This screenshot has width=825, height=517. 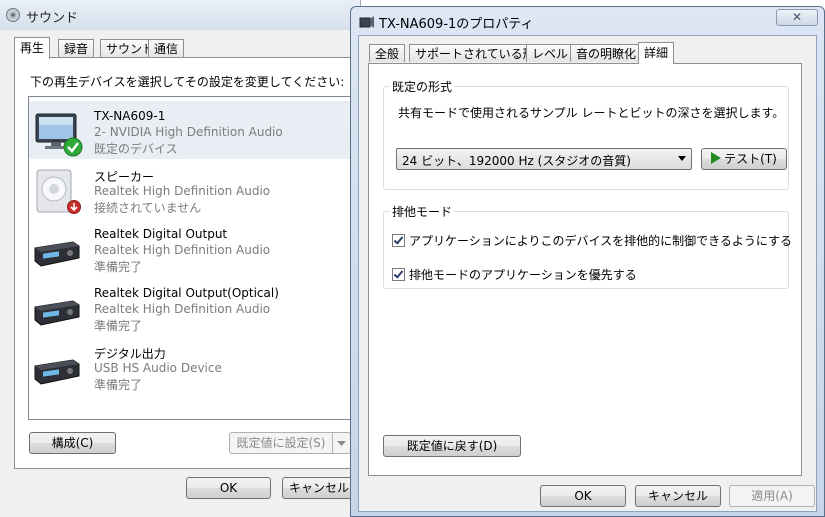 I want to click on priority-exclusive-label: 排他モードのアプリケーションを優先する, so click(x=523, y=275).